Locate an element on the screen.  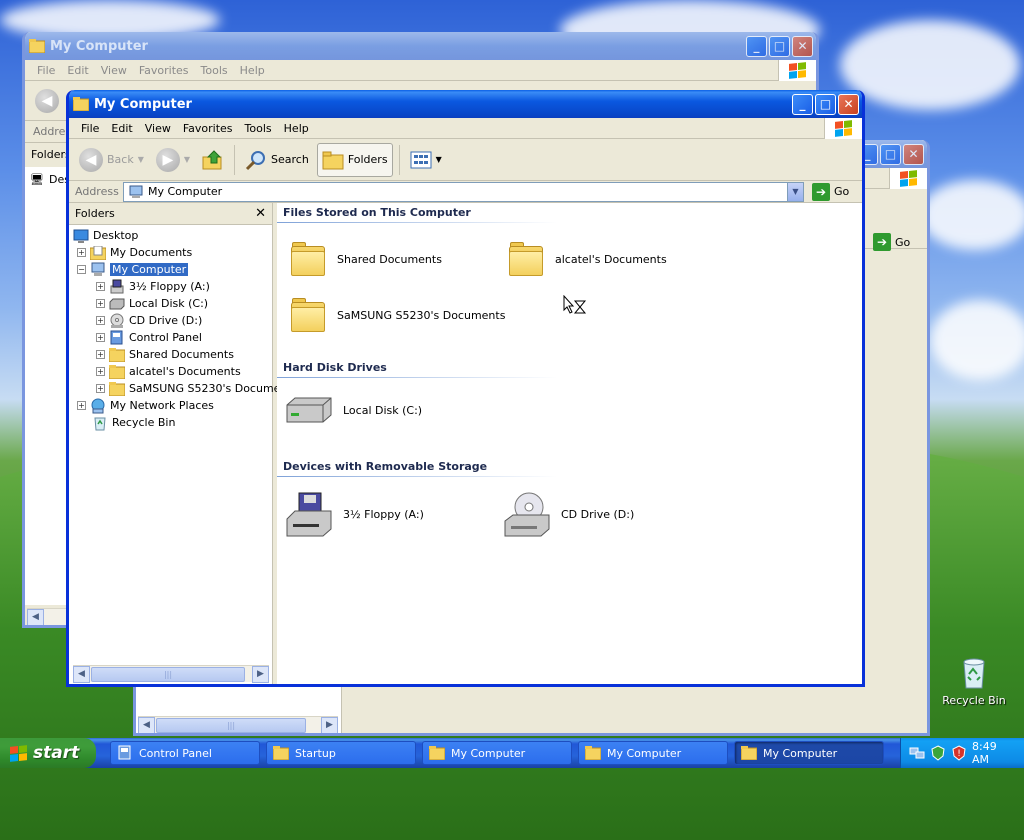
back-window-2-hscrollbar: ◀ ||| ▶ is located at coordinates (238, 724).